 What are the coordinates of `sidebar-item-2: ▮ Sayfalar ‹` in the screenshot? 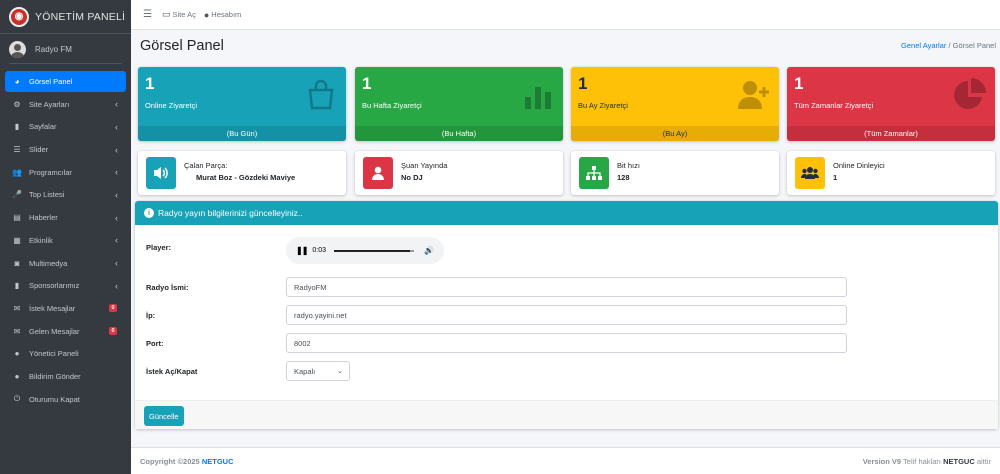 It's located at (65, 126).